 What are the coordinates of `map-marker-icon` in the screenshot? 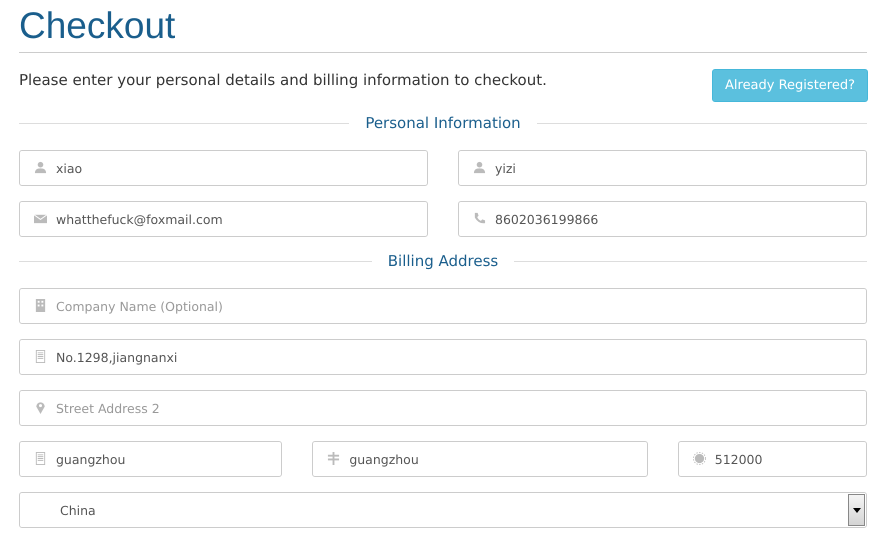 It's located at (40, 407).